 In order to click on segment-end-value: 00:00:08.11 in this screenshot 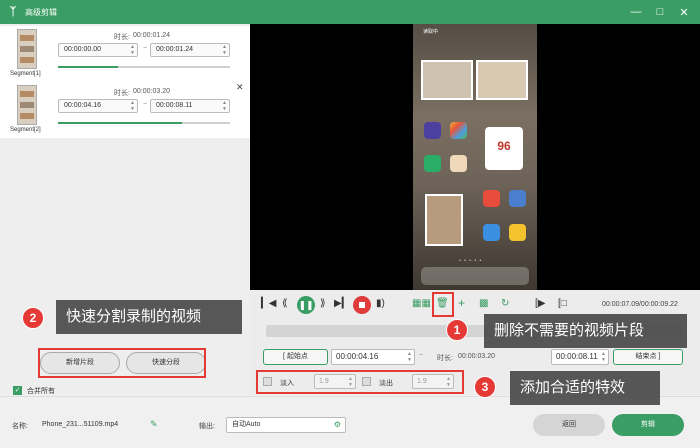, I will do `click(174, 105)`.